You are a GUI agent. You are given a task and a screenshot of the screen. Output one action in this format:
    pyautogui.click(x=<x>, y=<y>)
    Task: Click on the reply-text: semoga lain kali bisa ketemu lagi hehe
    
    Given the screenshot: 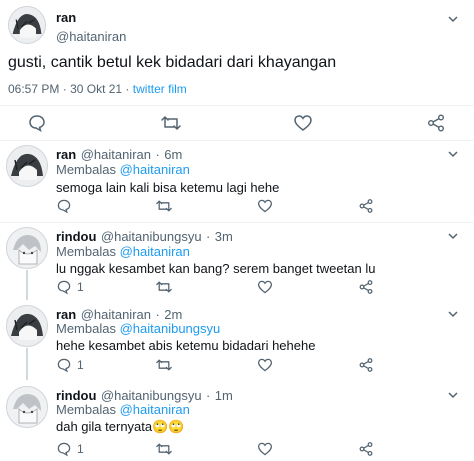 What is the action you would take?
    pyautogui.click(x=168, y=187)
    